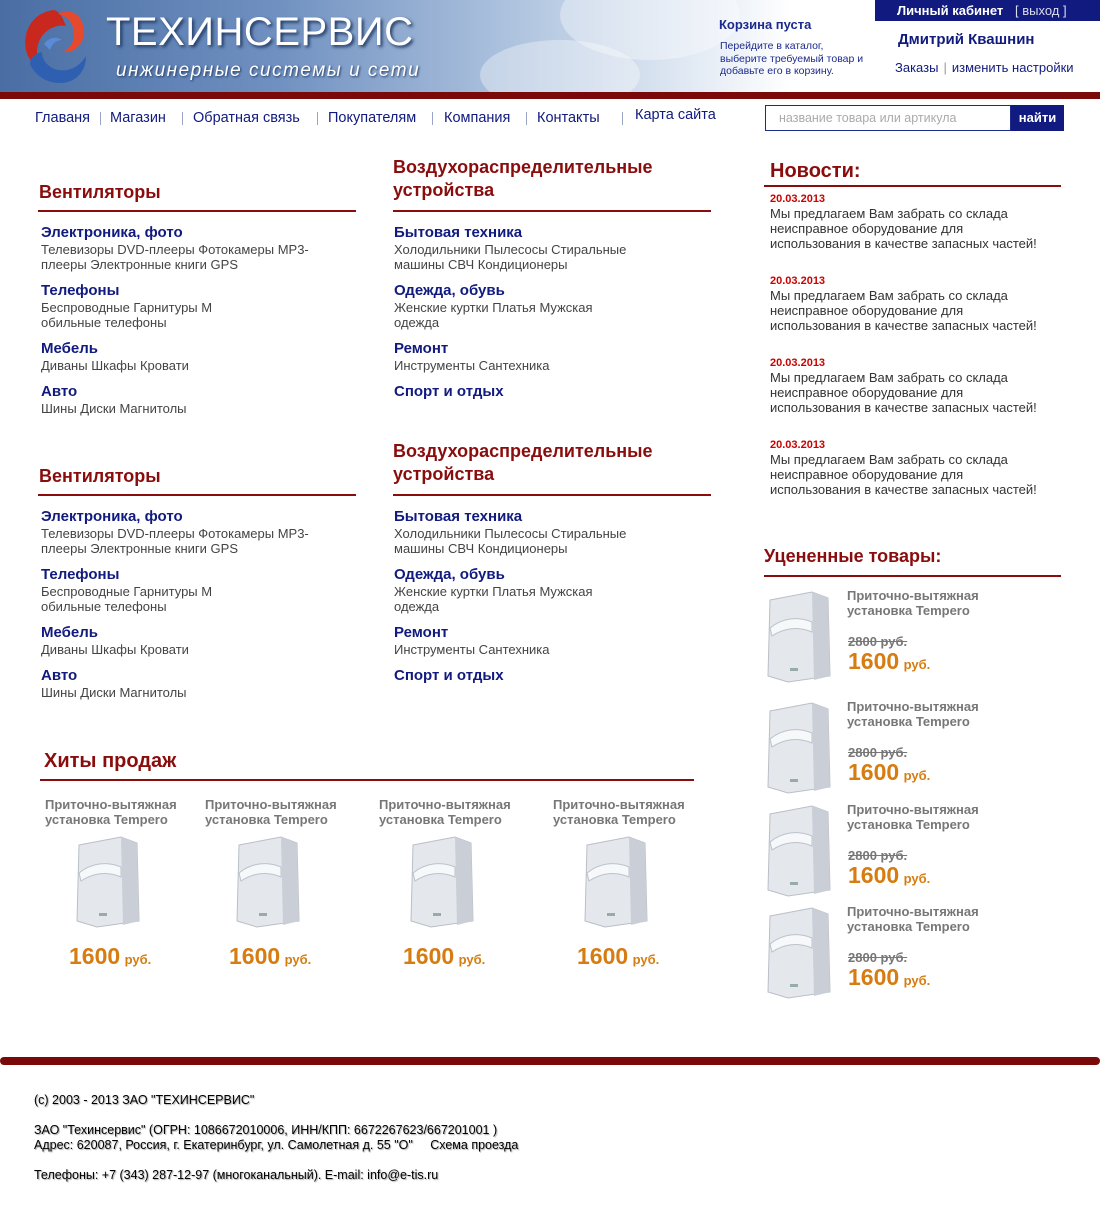 This screenshot has height=1228, width=1100. What do you see at coordinates (1041, 10) in the screenshot?
I see `logout-link: [ выход ]` at bounding box center [1041, 10].